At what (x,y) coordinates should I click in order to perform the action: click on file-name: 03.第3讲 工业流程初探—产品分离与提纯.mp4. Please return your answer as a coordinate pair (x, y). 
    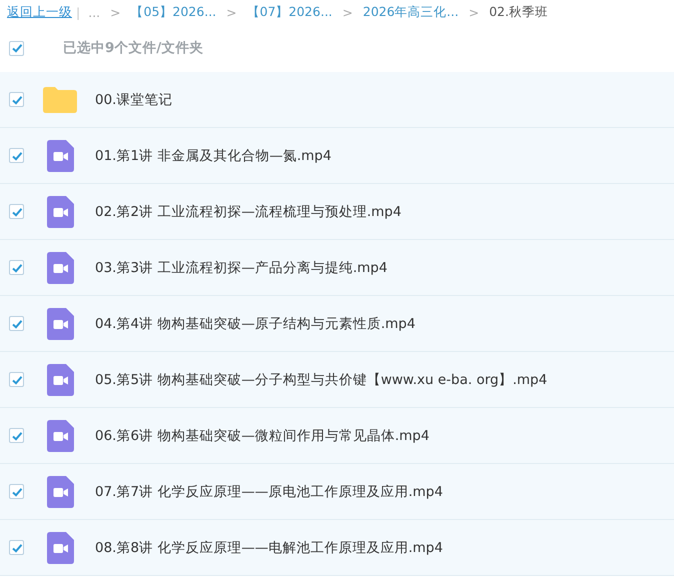
    Looking at the image, I should click on (241, 267).